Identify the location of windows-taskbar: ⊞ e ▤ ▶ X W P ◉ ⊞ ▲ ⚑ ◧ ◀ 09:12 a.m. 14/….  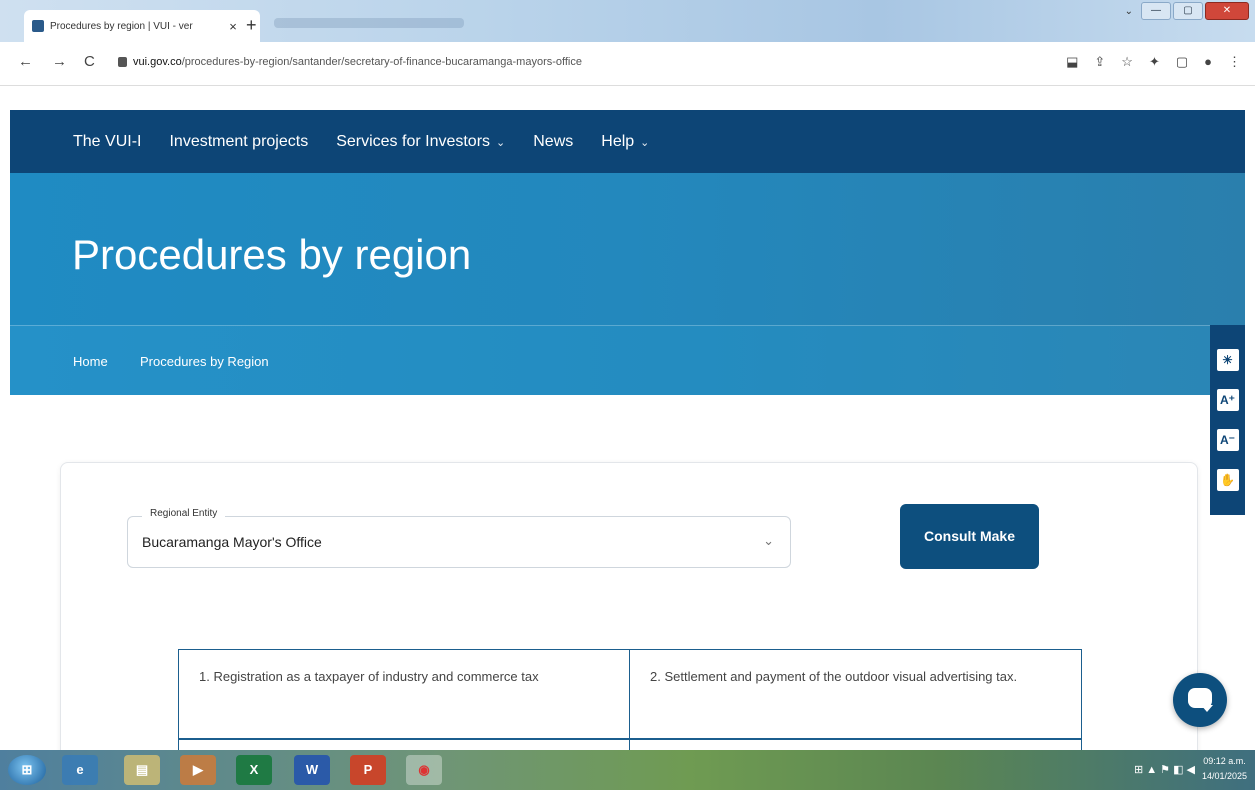
(627, 770).